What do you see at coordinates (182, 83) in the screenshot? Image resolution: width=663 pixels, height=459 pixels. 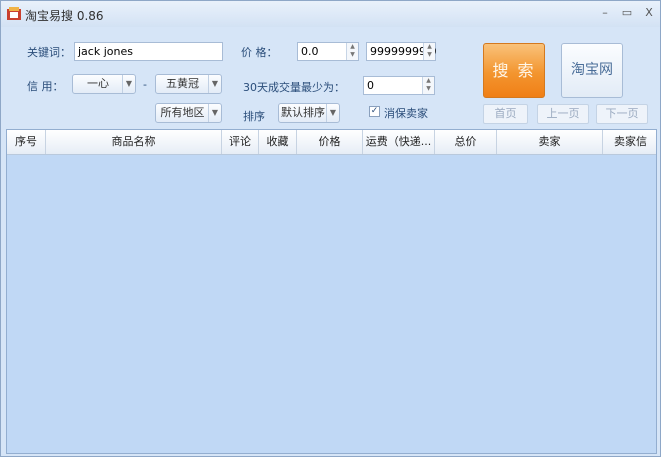 I see `credit-to-value: 五黄冠` at bounding box center [182, 83].